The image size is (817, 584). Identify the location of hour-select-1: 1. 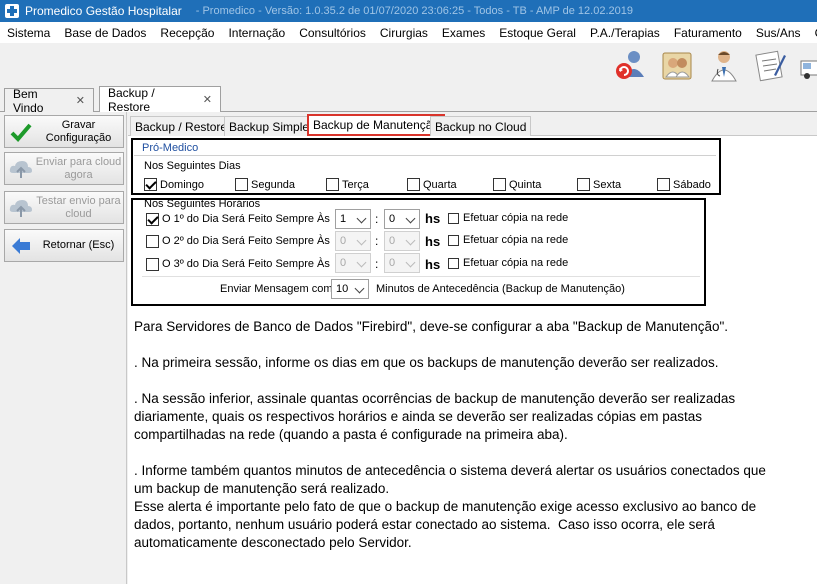
(353, 219).